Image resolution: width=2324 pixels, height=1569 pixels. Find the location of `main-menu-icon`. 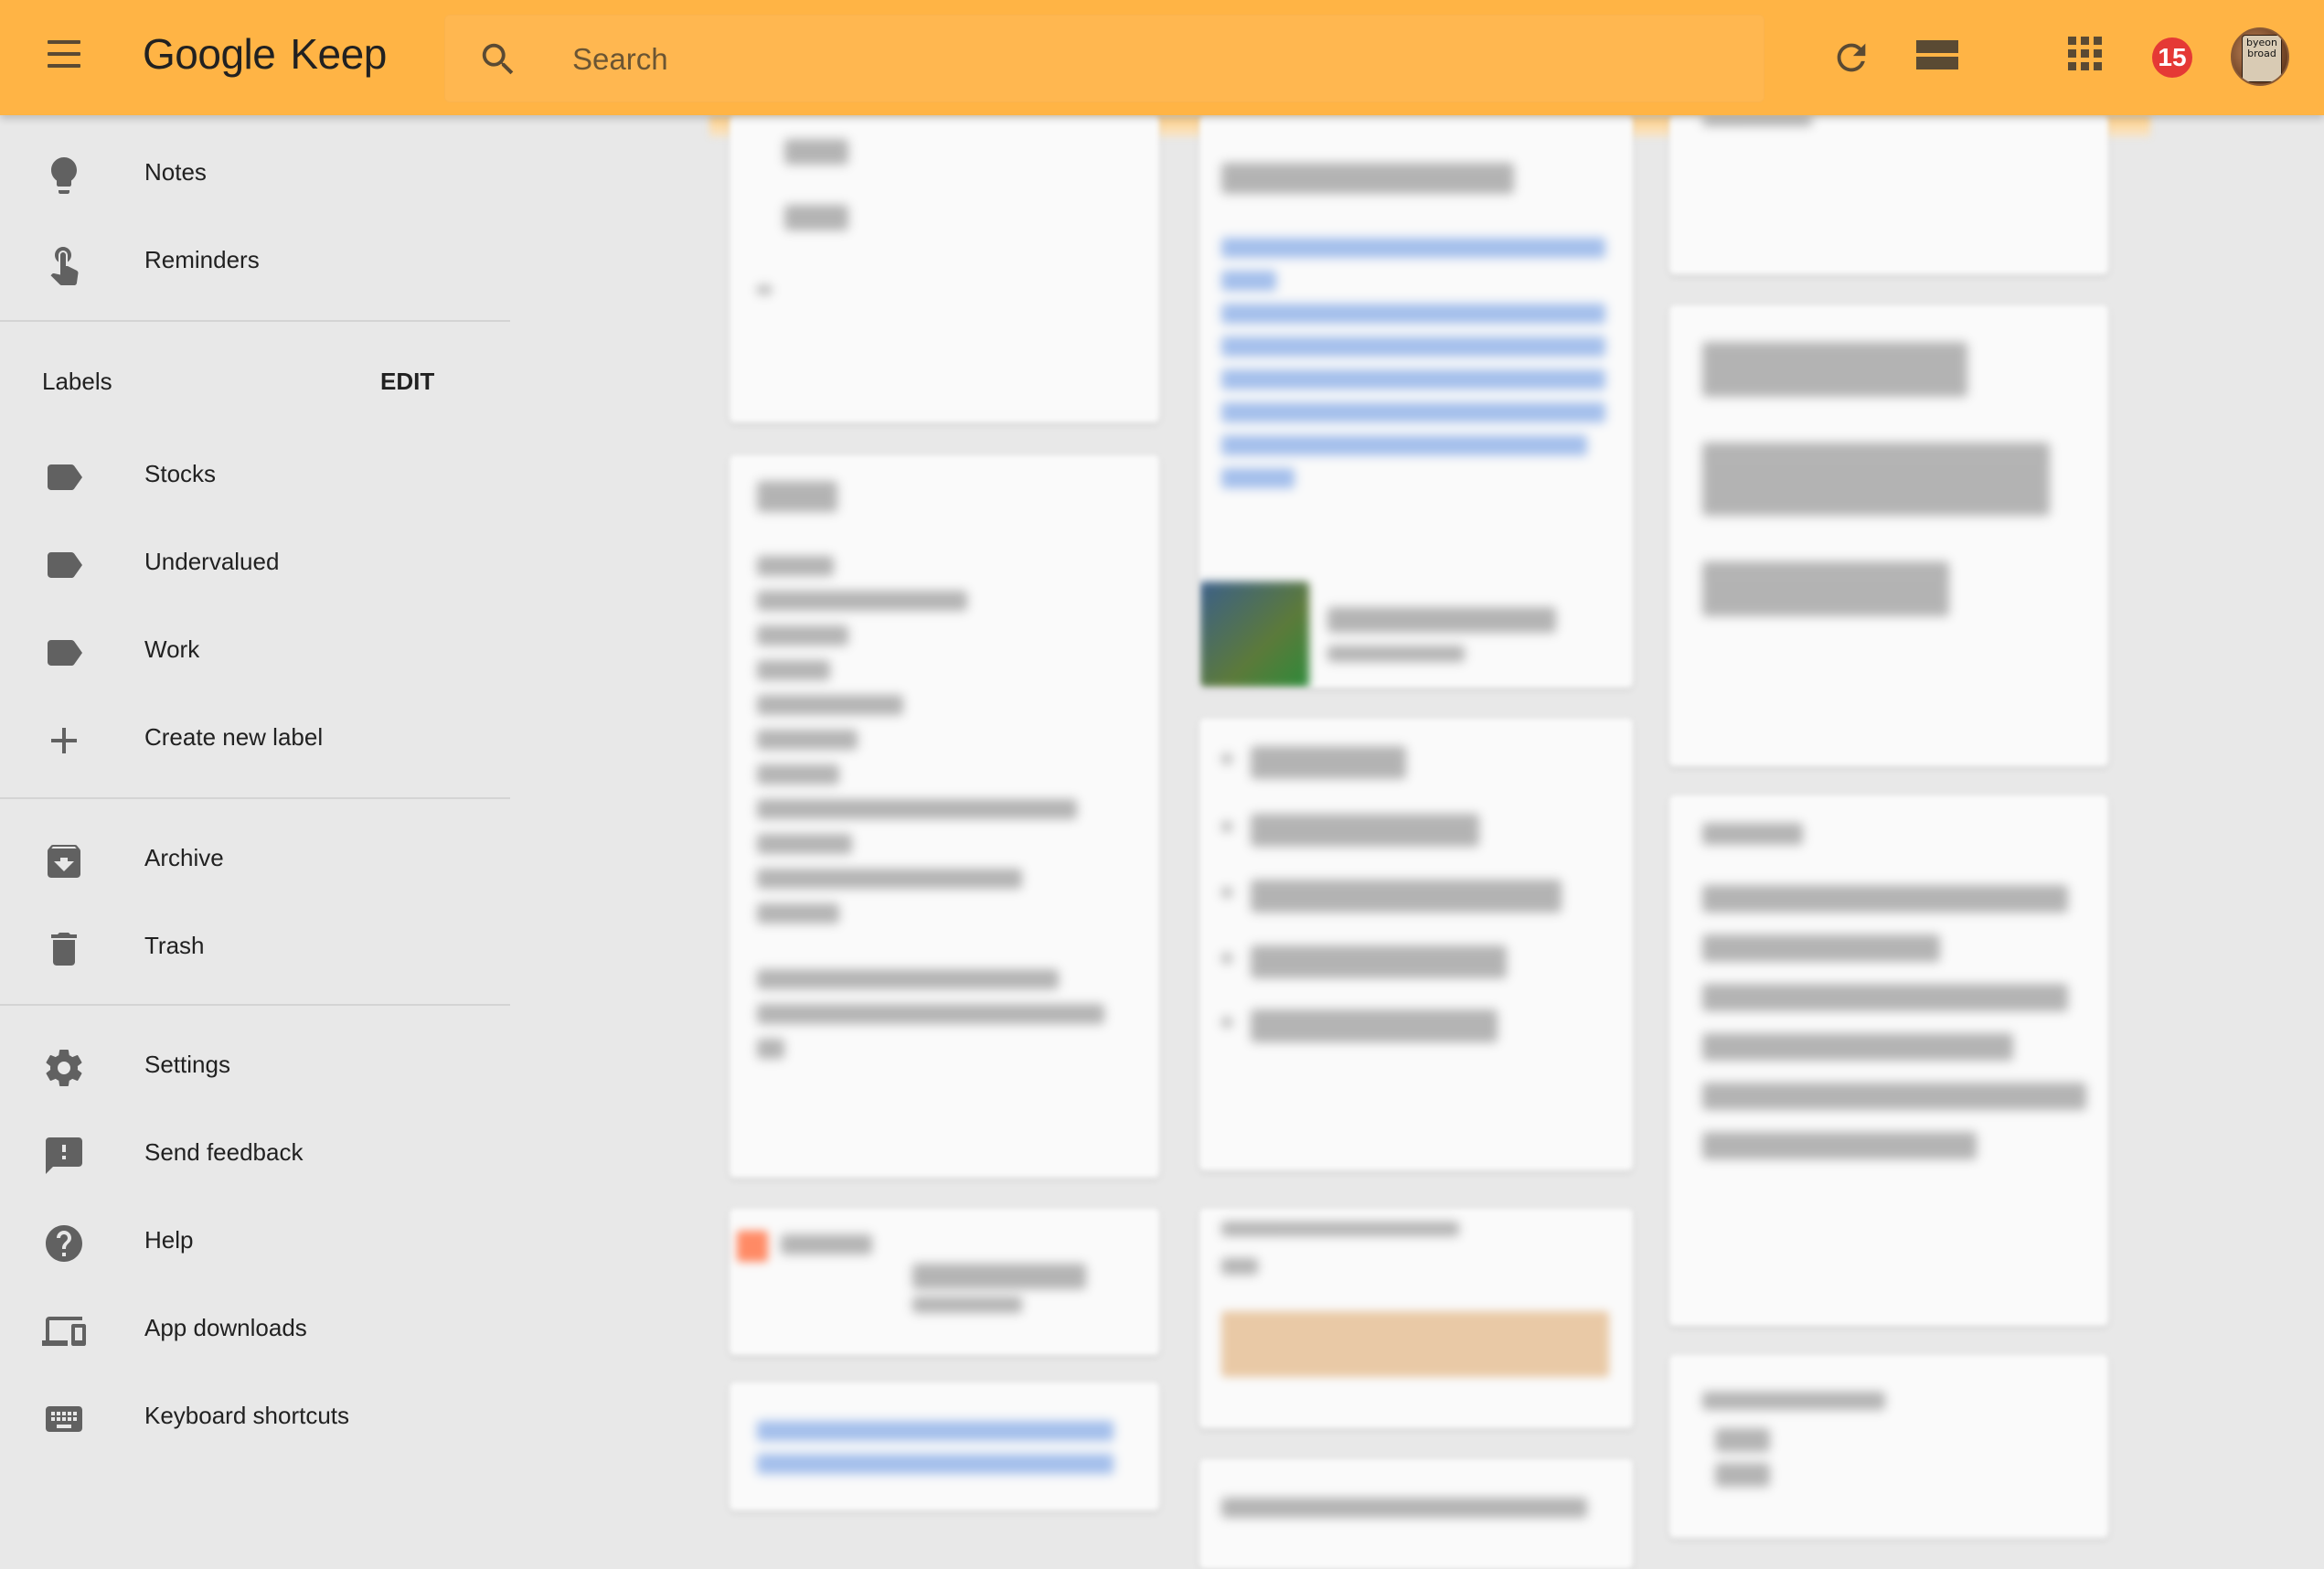

main-menu-icon is located at coordinates (64, 58).